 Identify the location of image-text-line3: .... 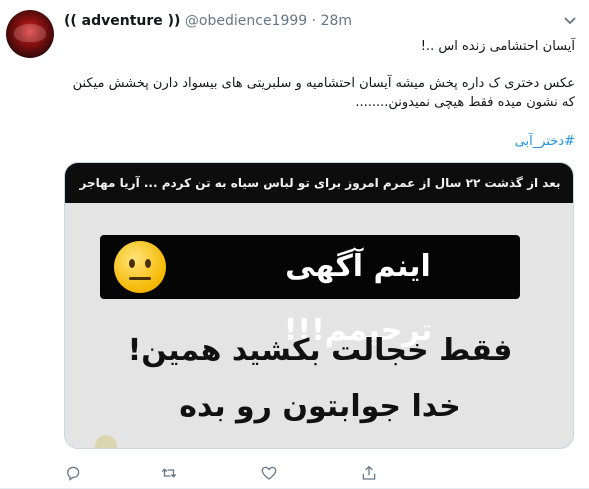
(319, 441).